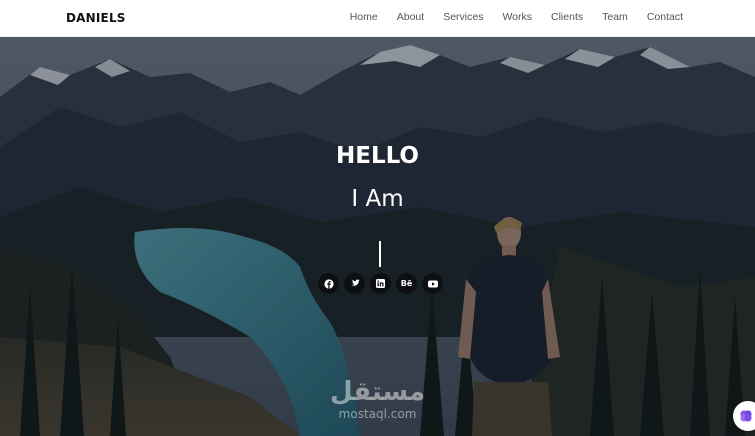 This screenshot has height=436, width=755. I want to click on hero-greeting: HELLO, so click(377, 156).